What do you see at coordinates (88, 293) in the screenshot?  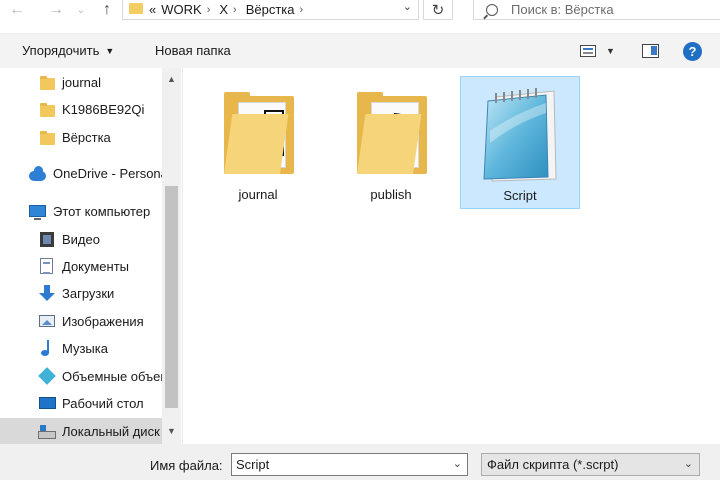 I see `sidebar-item-label: Загрузки` at bounding box center [88, 293].